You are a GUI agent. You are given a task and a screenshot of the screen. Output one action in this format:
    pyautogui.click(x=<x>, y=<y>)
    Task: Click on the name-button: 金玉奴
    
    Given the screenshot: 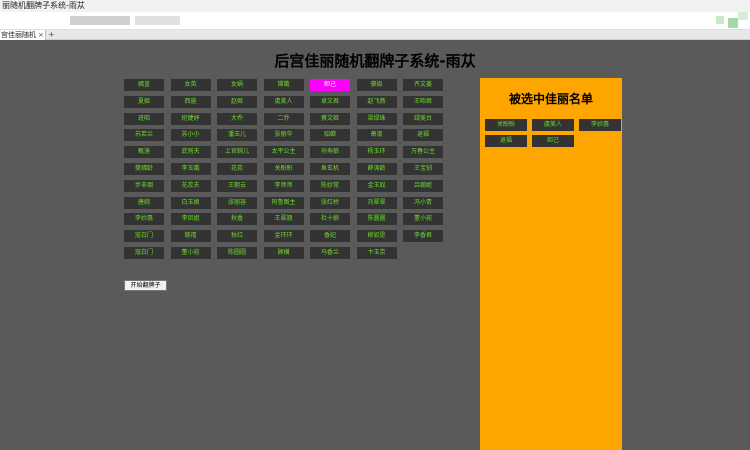 What is the action you would take?
    pyautogui.click(x=376, y=185)
    